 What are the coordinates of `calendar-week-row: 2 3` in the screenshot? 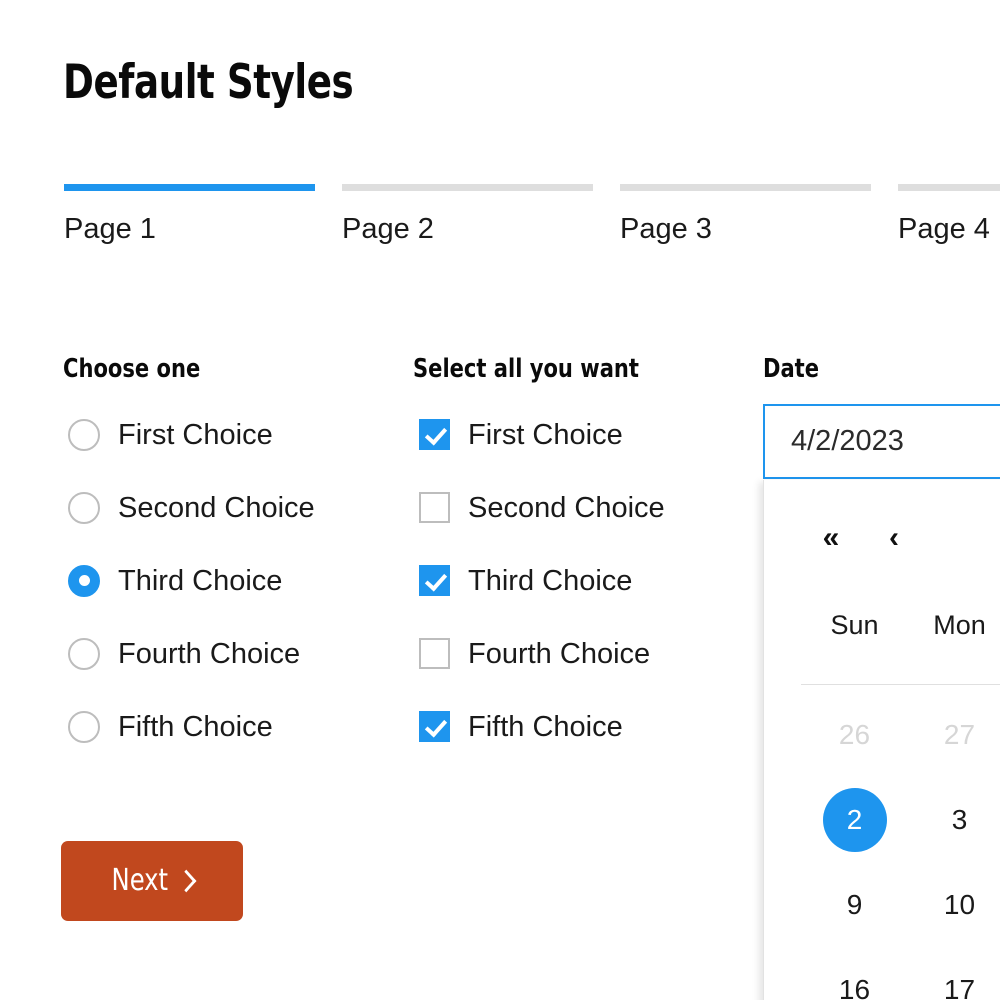 It's located at (882, 819).